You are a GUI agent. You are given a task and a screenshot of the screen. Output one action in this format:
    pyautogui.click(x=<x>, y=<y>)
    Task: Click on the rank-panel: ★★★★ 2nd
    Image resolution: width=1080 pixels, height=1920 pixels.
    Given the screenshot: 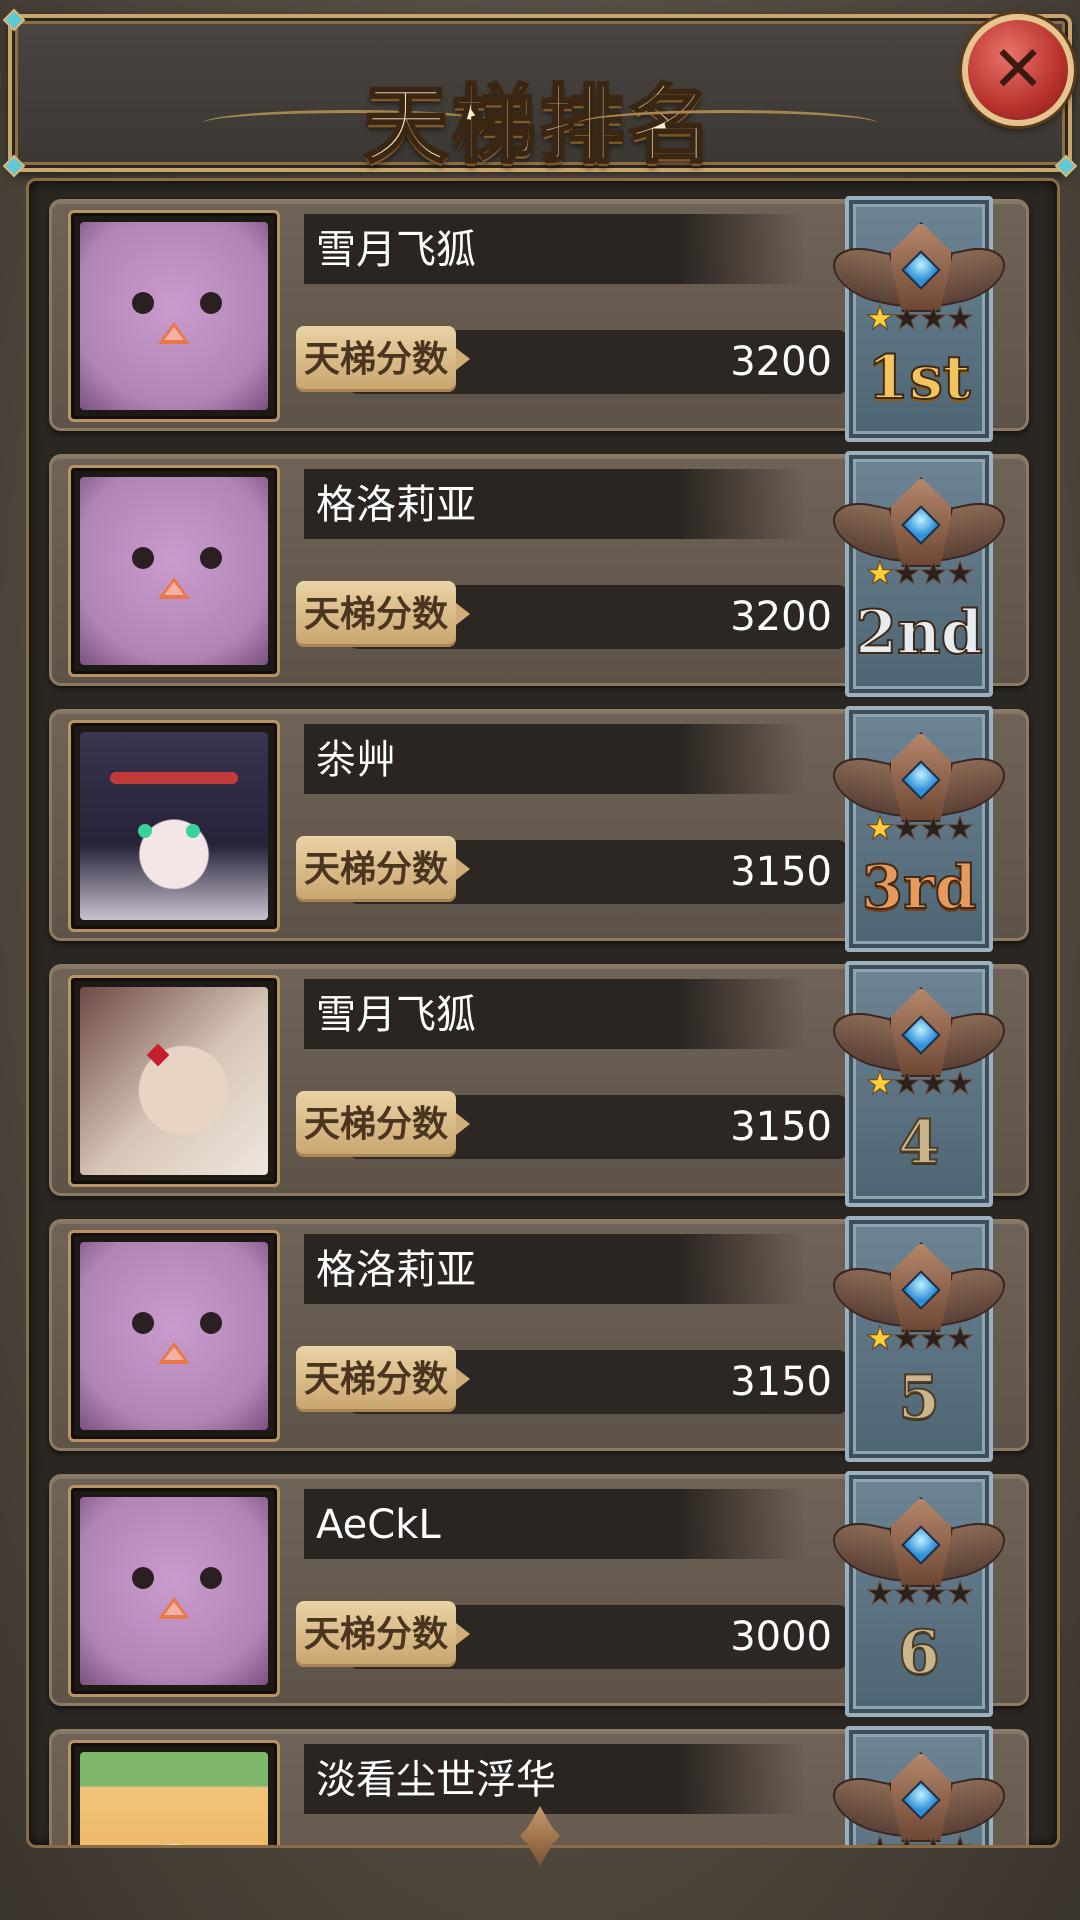 What is the action you would take?
    pyautogui.click(x=919, y=574)
    